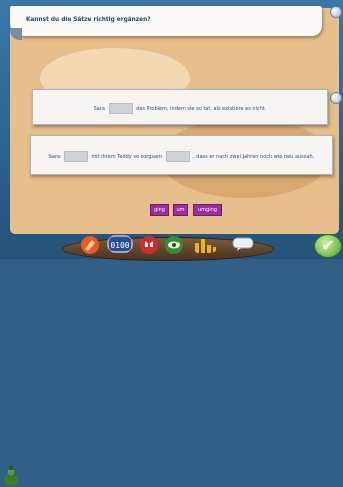  I want to click on word-chip-umging: umging, so click(207, 210).